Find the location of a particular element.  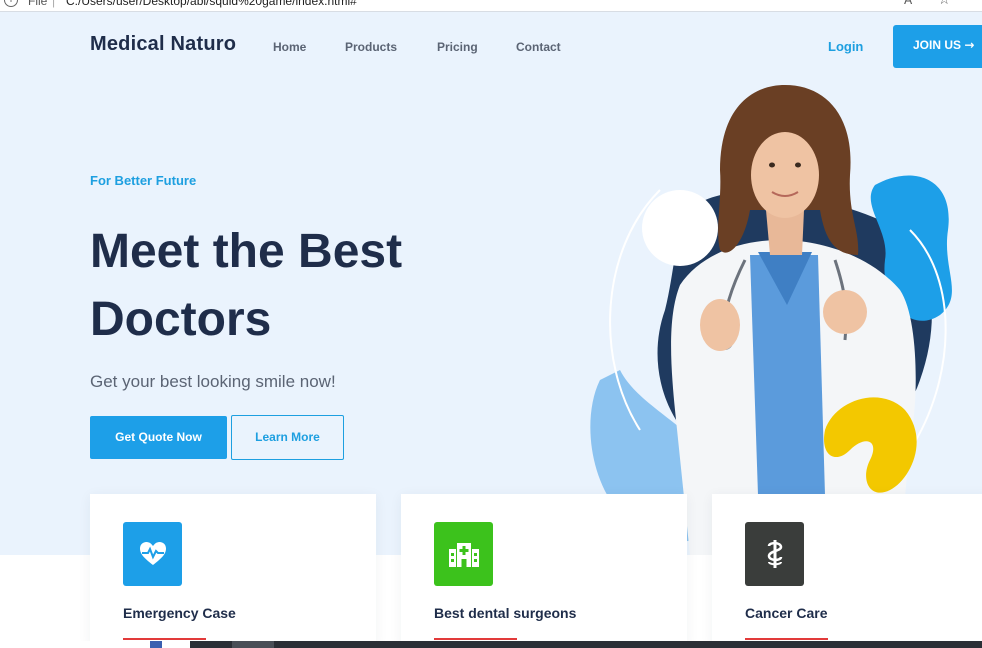

hero-eyebrow: For Better Future is located at coordinates (143, 180).